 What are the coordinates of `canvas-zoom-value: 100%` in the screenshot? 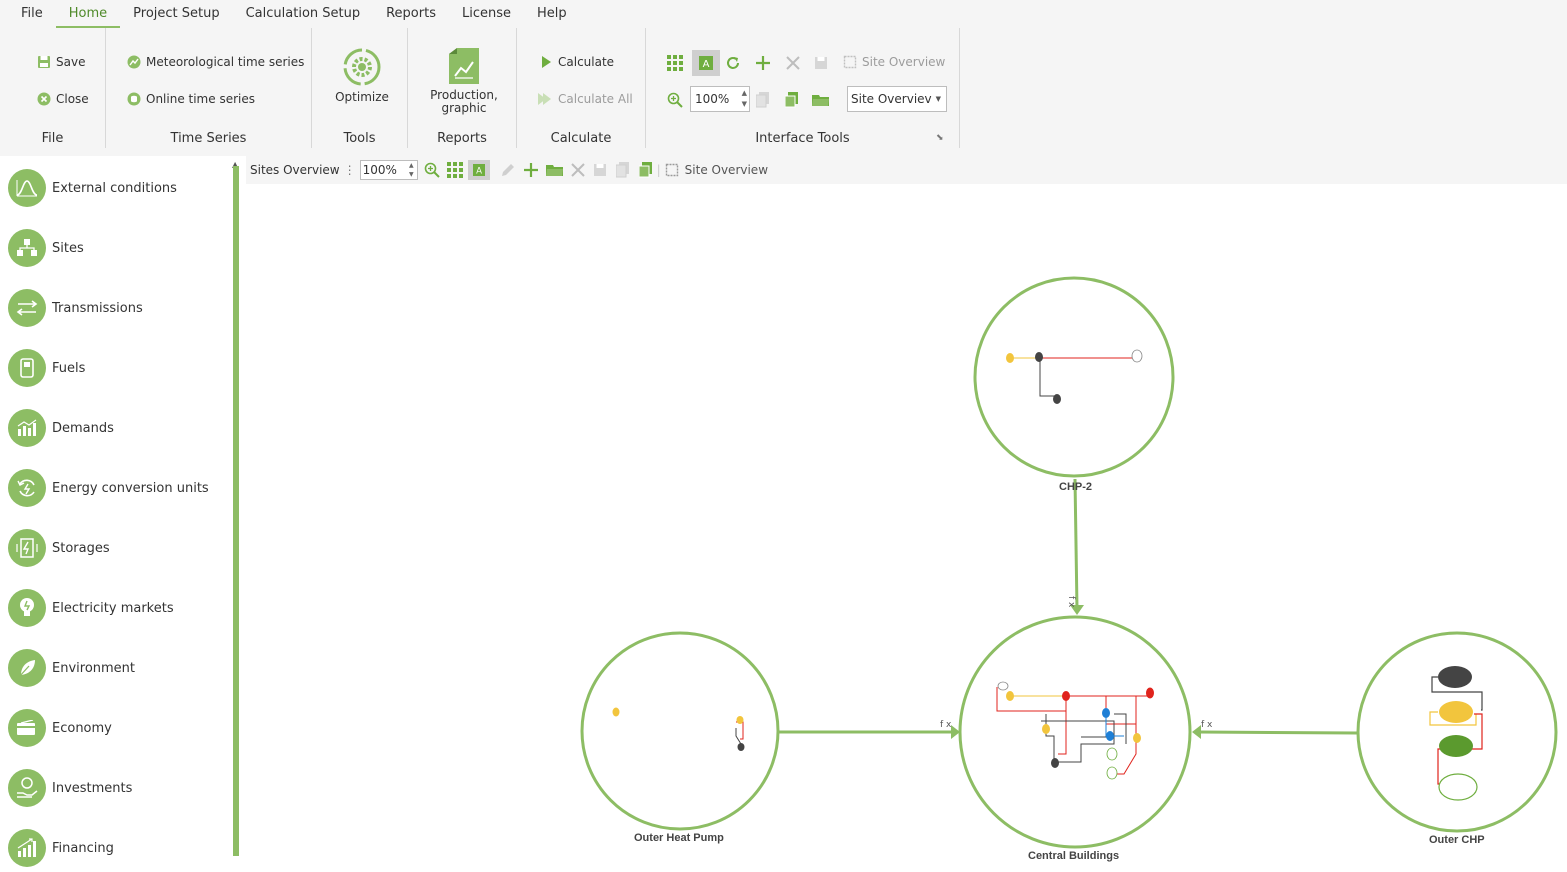 It's located at (379, 170).